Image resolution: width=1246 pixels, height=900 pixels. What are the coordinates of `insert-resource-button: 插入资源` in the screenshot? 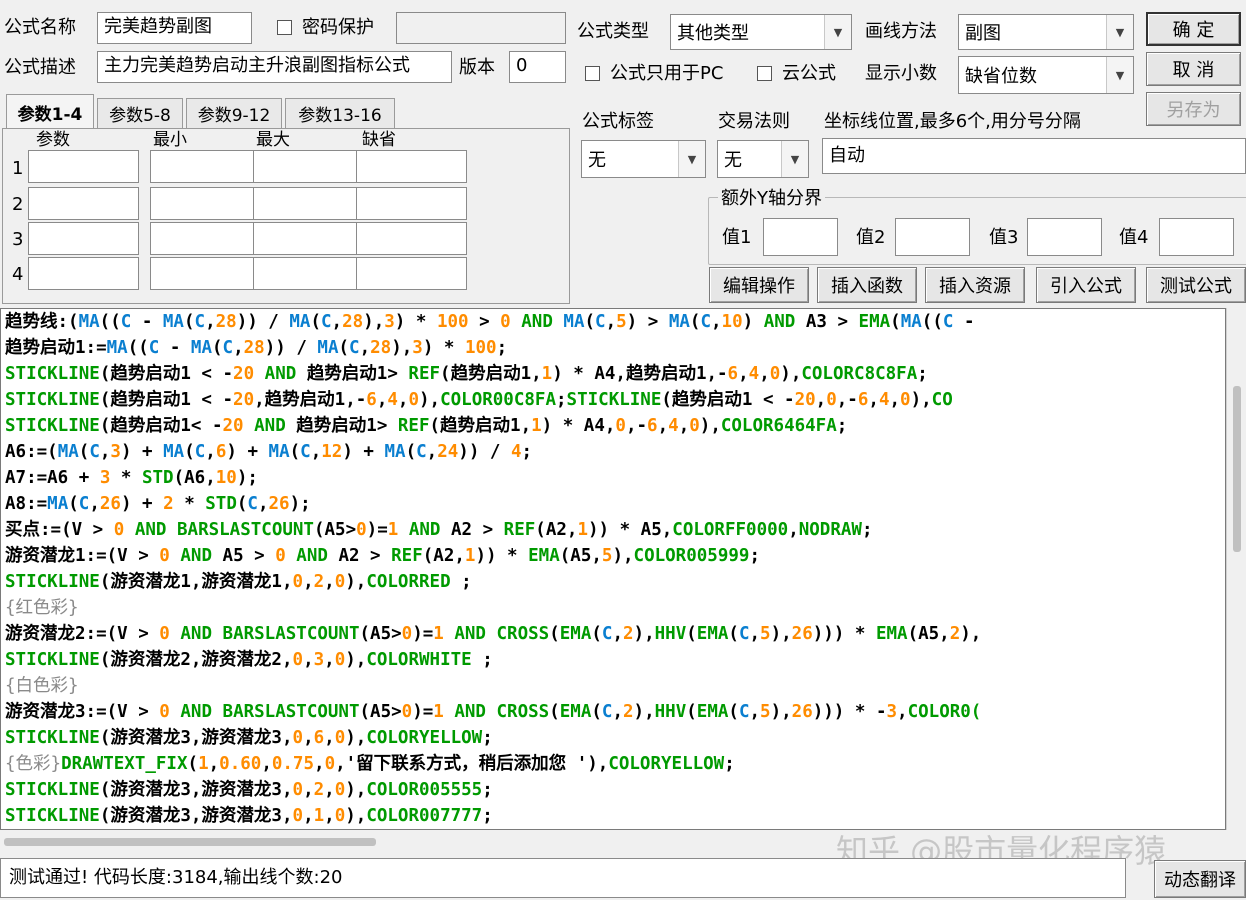 It's located at (975, 285).